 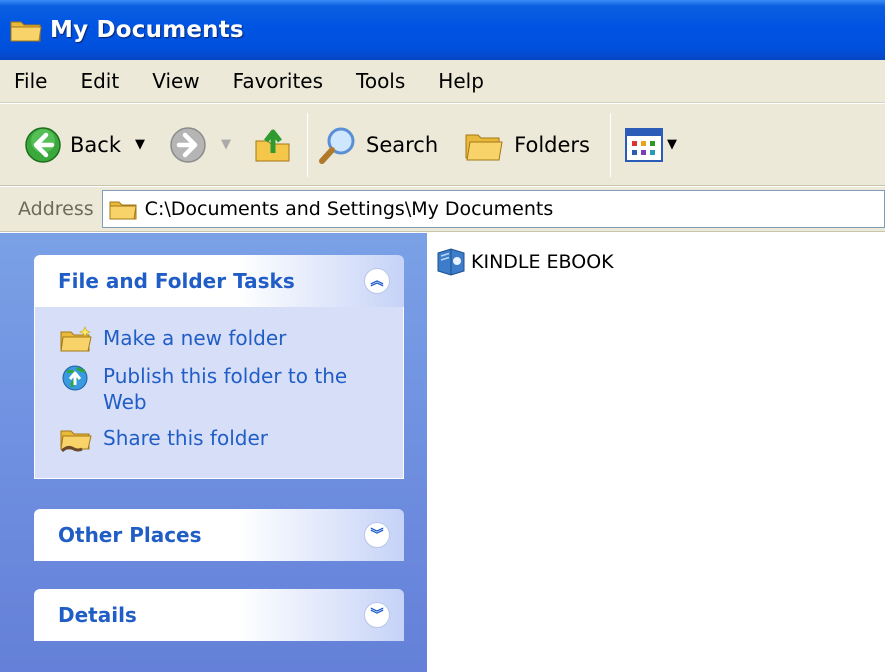 I want to click on other-places-header: Other Places ︾, so click(x=219, y=535).